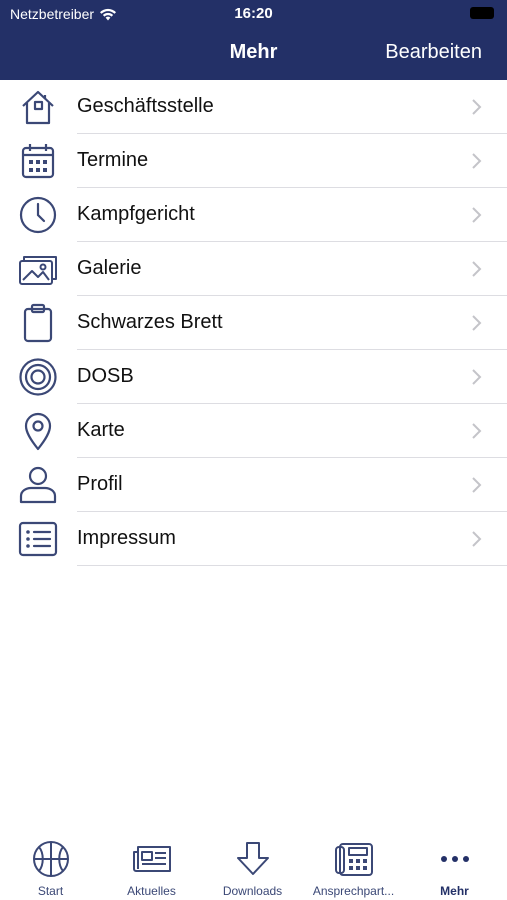 Image resolution: width=507 pixels, height=900 pixels. I want to click on navigation-header: Netzbetreiber 16:20 Mehr Bearbeiten, so click(253, 40).